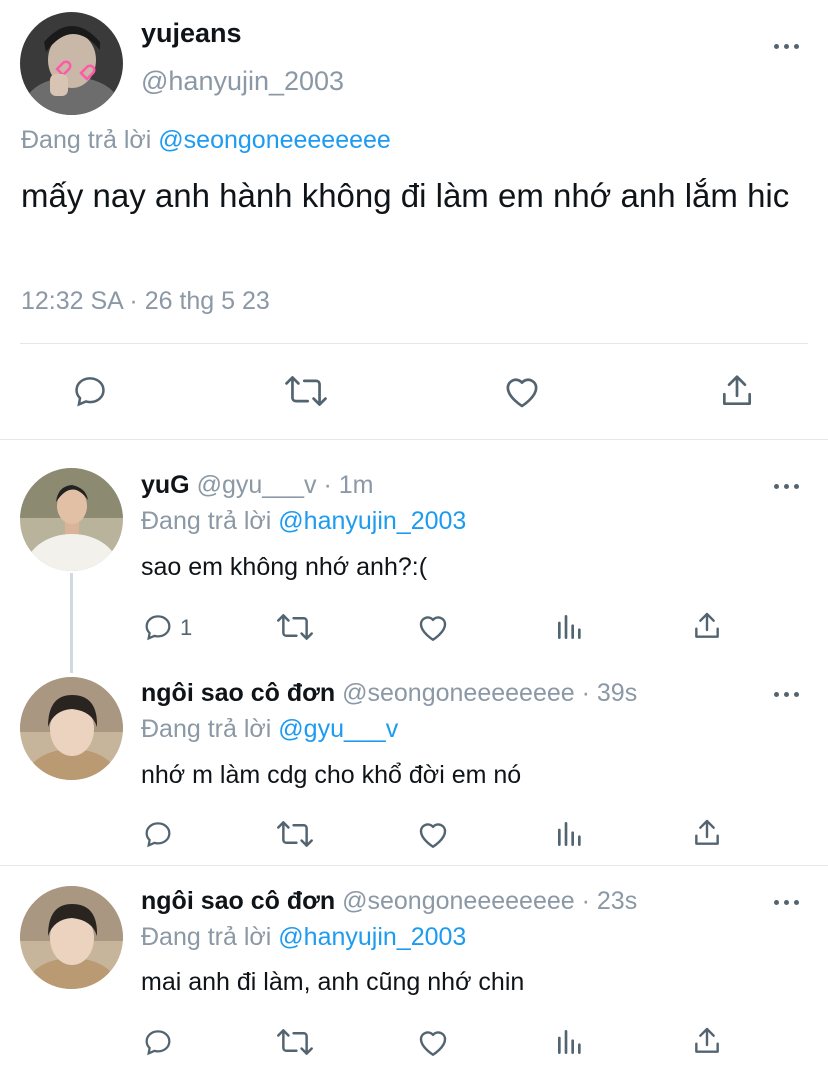 The image size is (828, 1069). I want to click on author-name: yujeans, so click(191, 33).